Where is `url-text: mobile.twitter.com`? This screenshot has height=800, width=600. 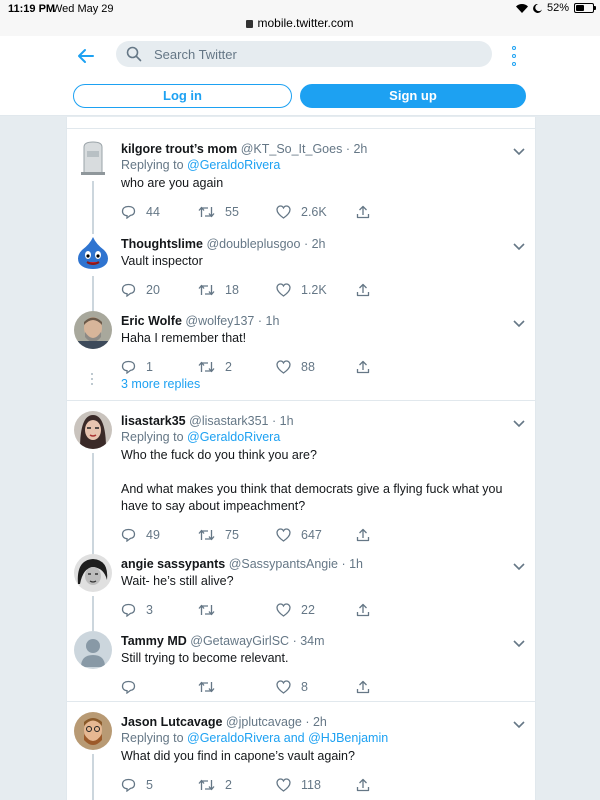 url-text: mobile.twitter.com is located at coordinates (305, 23).